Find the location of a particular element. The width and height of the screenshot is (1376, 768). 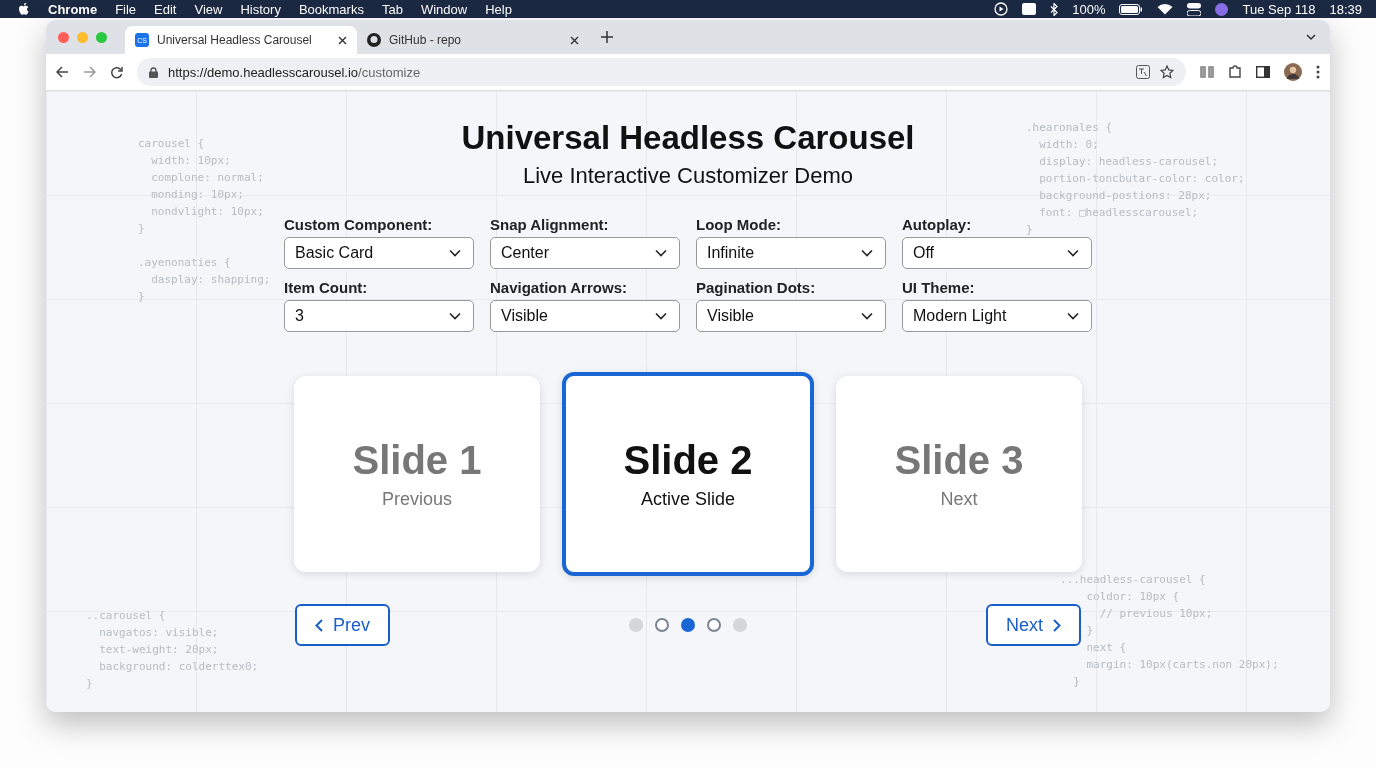

menu-item: Help is located at coordinates (498, 9).